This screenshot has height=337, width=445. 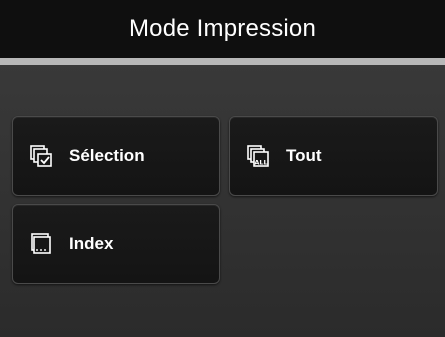 I want to click on all-button: ALL Tout, so click(x=333, y=156).